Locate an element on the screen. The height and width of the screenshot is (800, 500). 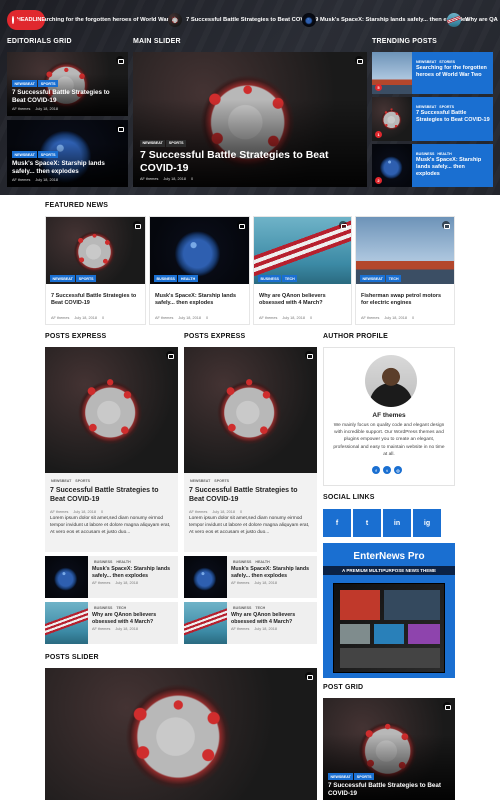
social-links-title: SOCIAL LINKS is located at coordinates (349, 497).